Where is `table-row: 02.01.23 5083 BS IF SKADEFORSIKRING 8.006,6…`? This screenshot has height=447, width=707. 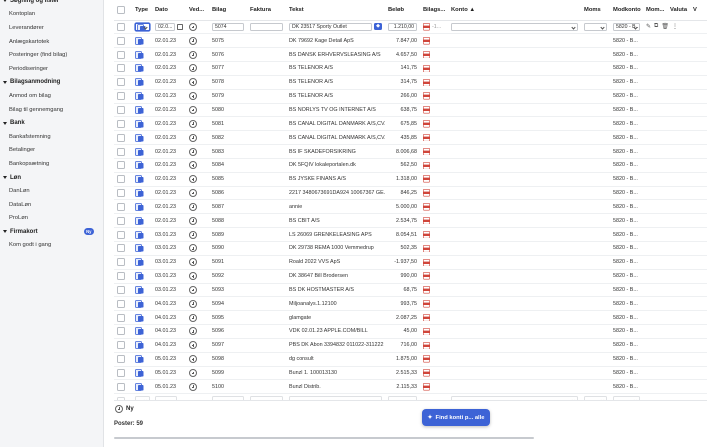
table-row: 02.01.23 5083 BS IF SKADEFORSIKRING 8.006,6… is located at coordinates (410, 151).